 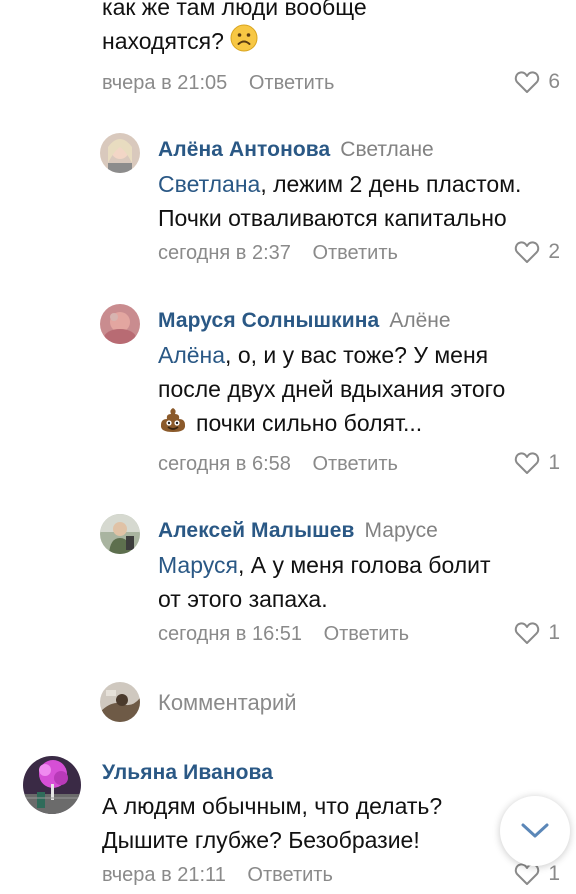 I want to click on comment-header: Маруся Солнышкина Алёне, so click(x=304, y=321).